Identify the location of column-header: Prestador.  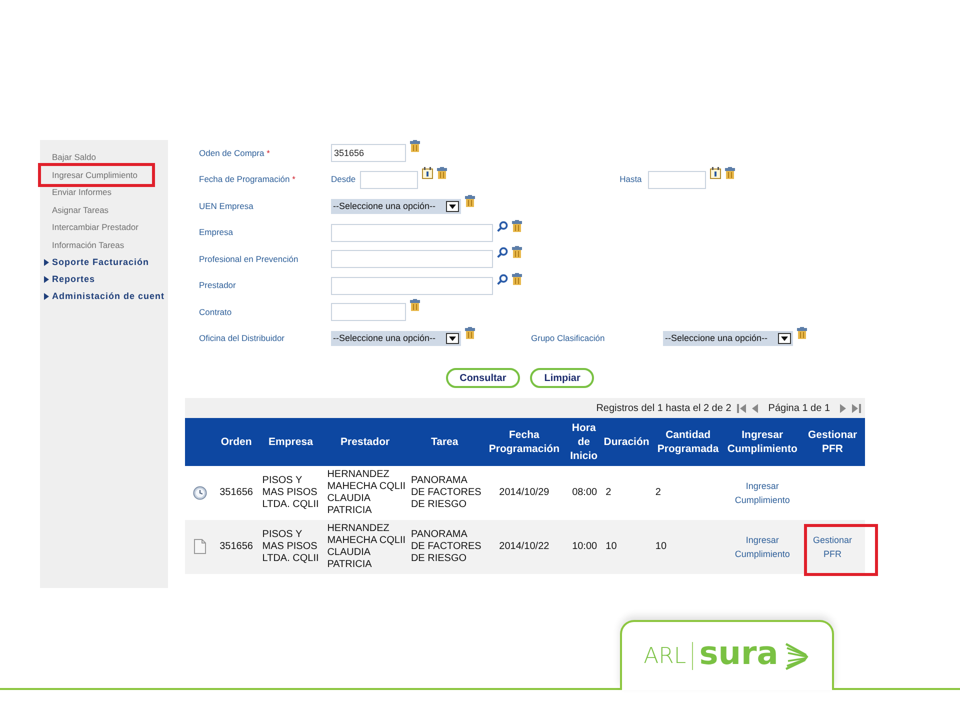
(365, 442).